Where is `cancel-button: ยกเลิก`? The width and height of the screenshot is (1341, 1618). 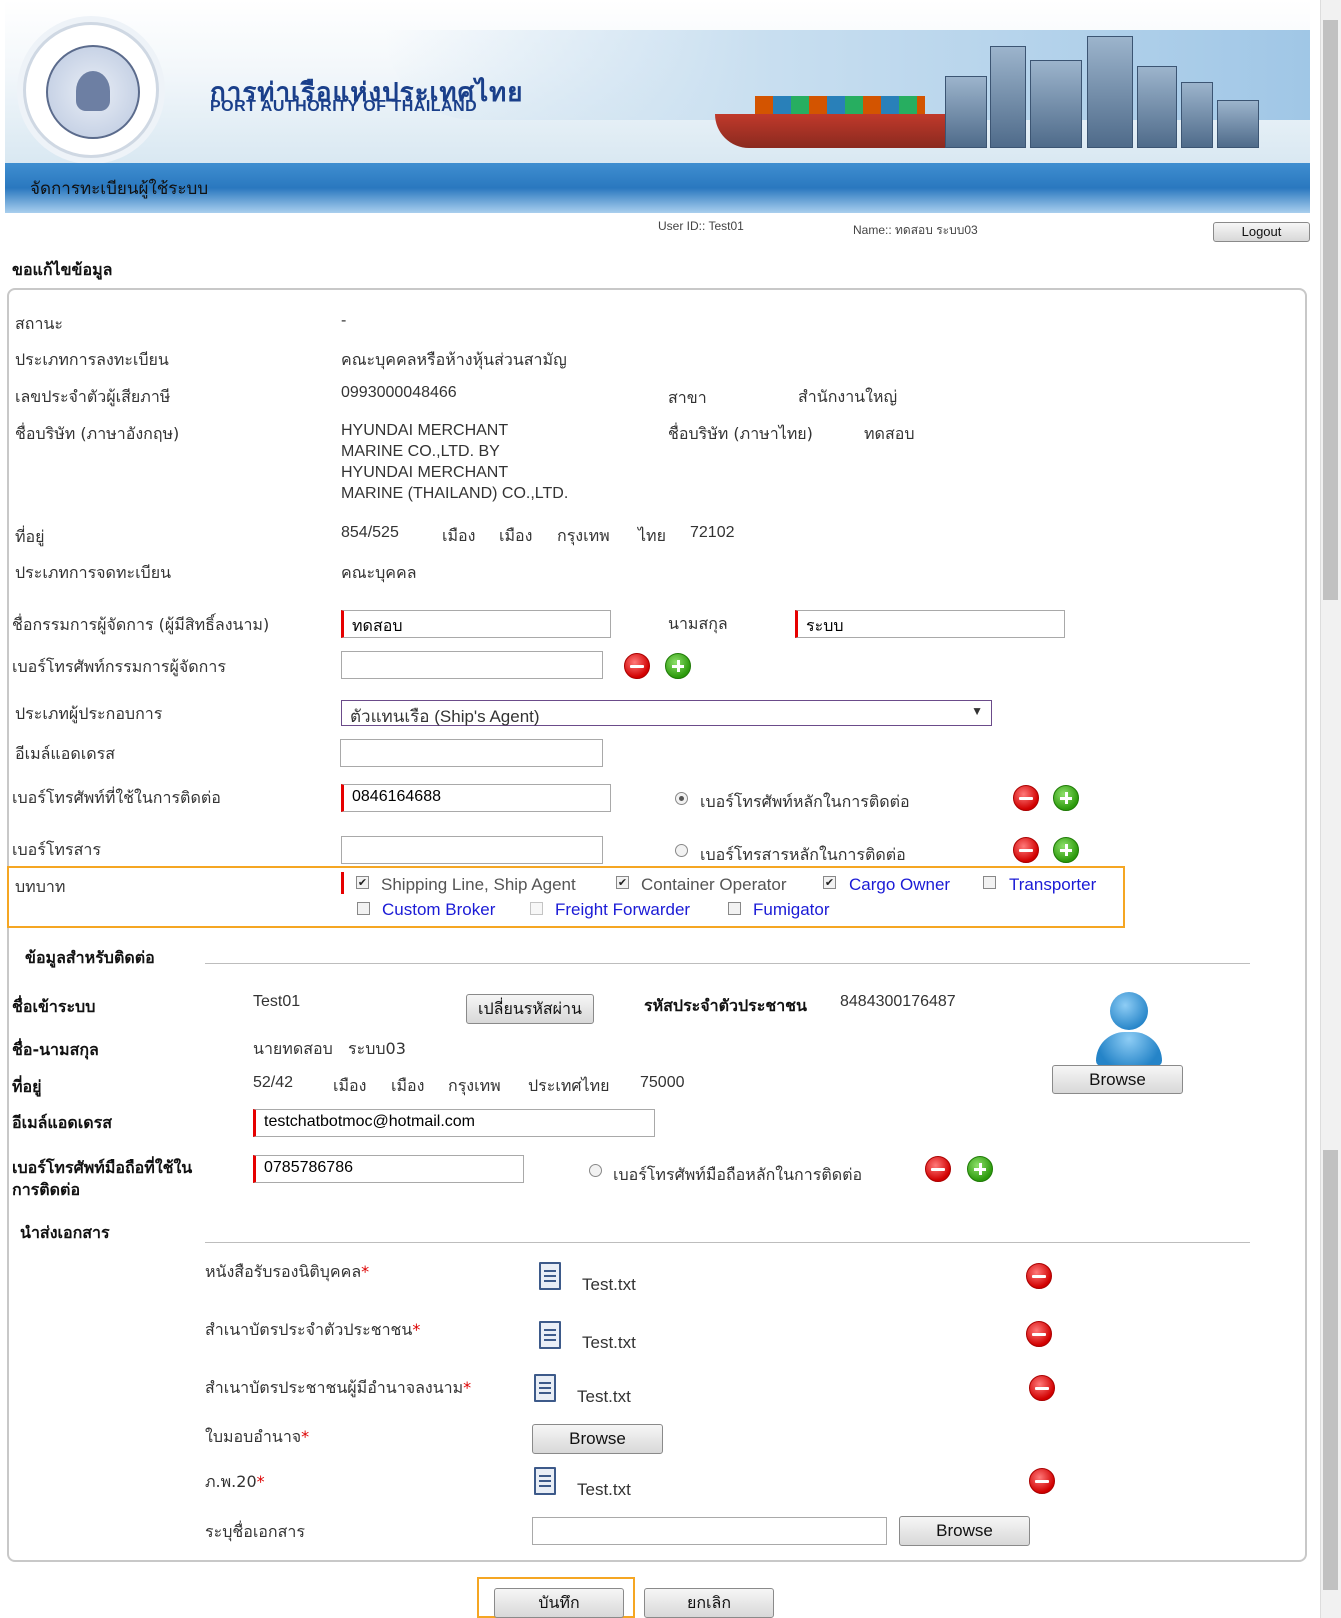 cancel-button: ยกเลิก is located at coordinates (709, 1603).